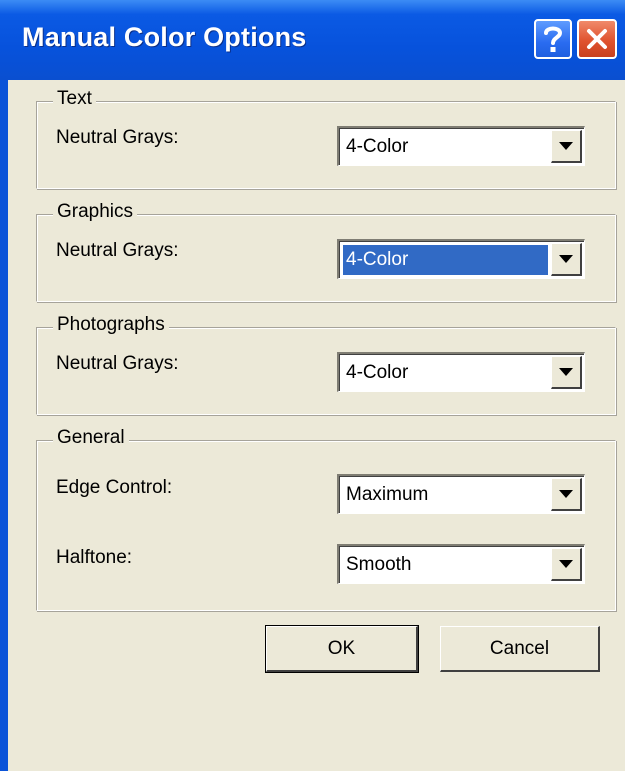 The width and height of the screenshot is (625, 771). I want to click on ok-button: OK, so click(342, 649).